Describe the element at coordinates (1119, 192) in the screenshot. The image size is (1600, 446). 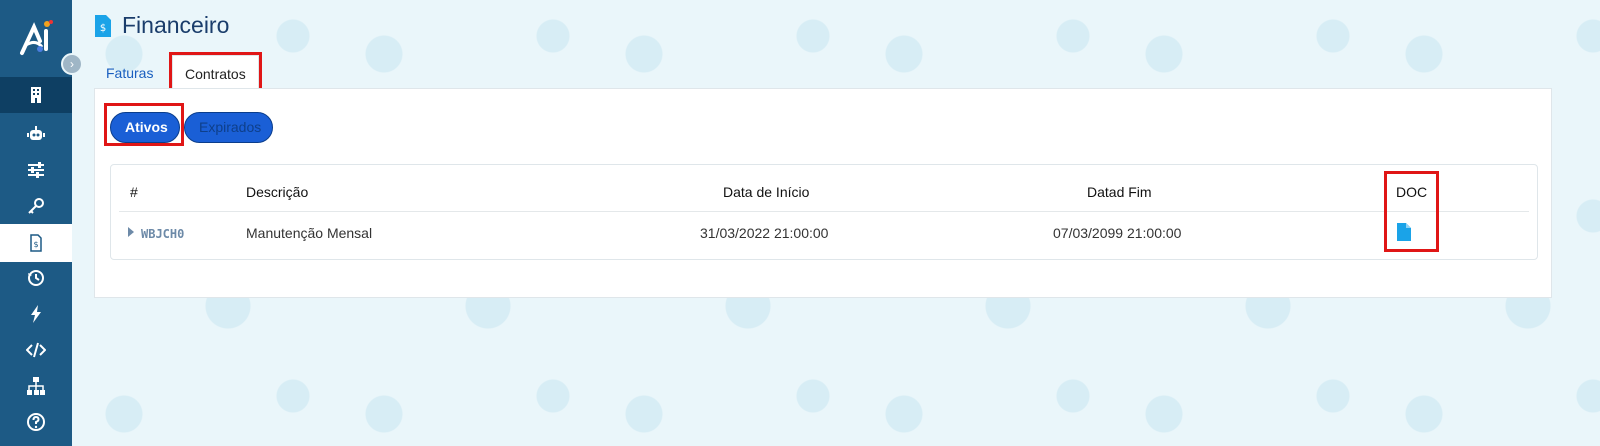
I see `column-header-data-fim: Datad Fim` at that location.